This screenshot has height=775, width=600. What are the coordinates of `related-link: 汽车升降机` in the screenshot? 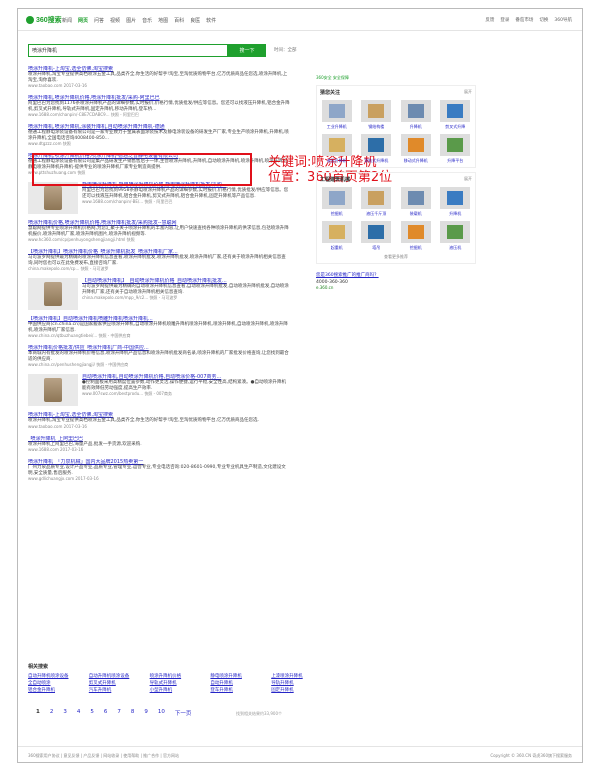 It's located at (117, 690).